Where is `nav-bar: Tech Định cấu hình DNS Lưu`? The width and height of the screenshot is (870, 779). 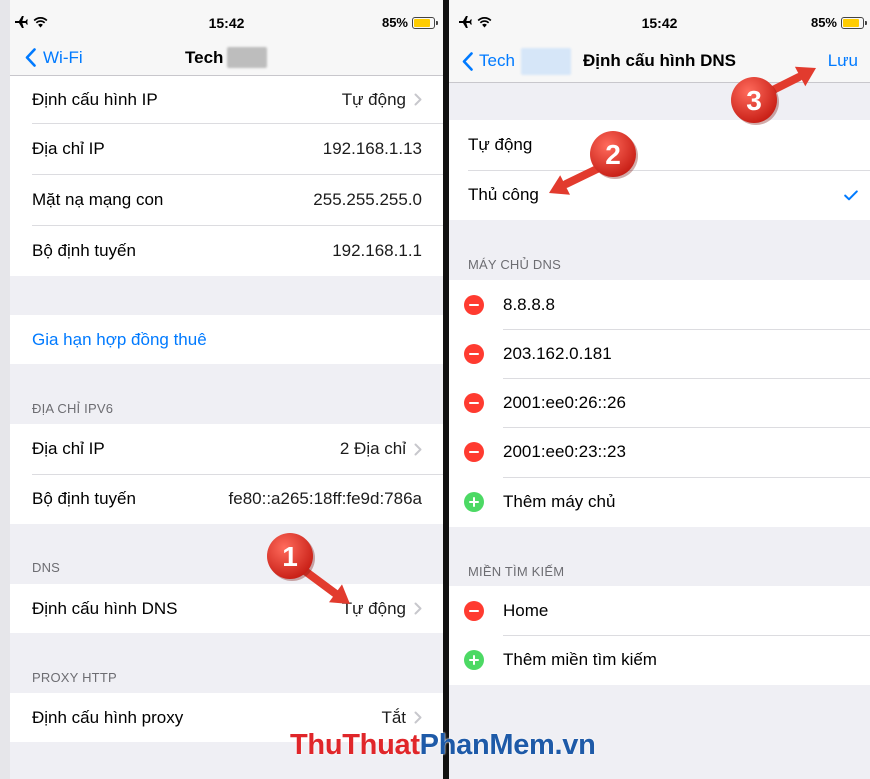
nav-bar: Tech Định cấu hình DNS Lưu is located at coordinates (659, 61).